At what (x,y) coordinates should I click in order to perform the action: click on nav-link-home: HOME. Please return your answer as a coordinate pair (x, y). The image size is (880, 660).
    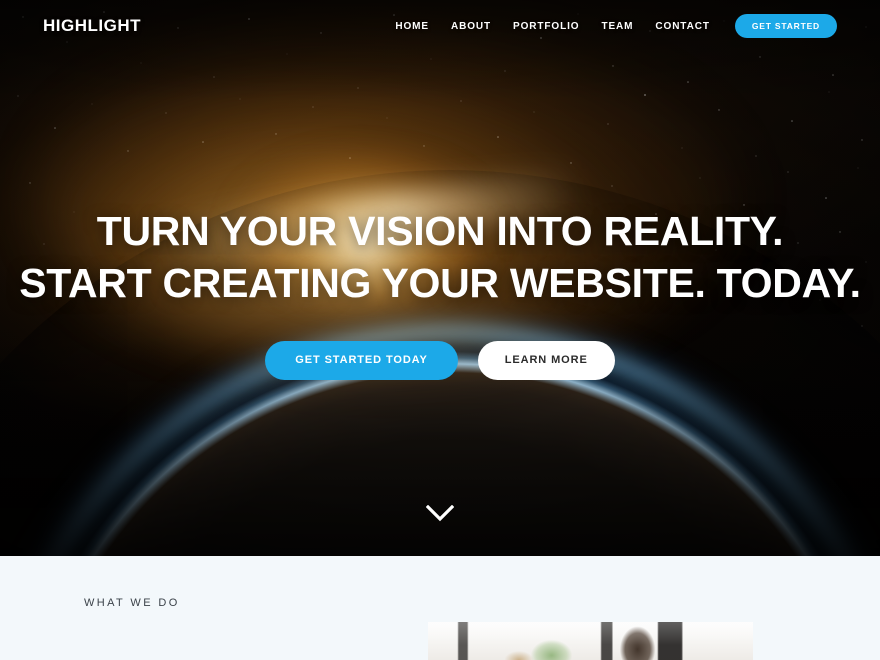
    Looking at the image, I should click on (412, 26).